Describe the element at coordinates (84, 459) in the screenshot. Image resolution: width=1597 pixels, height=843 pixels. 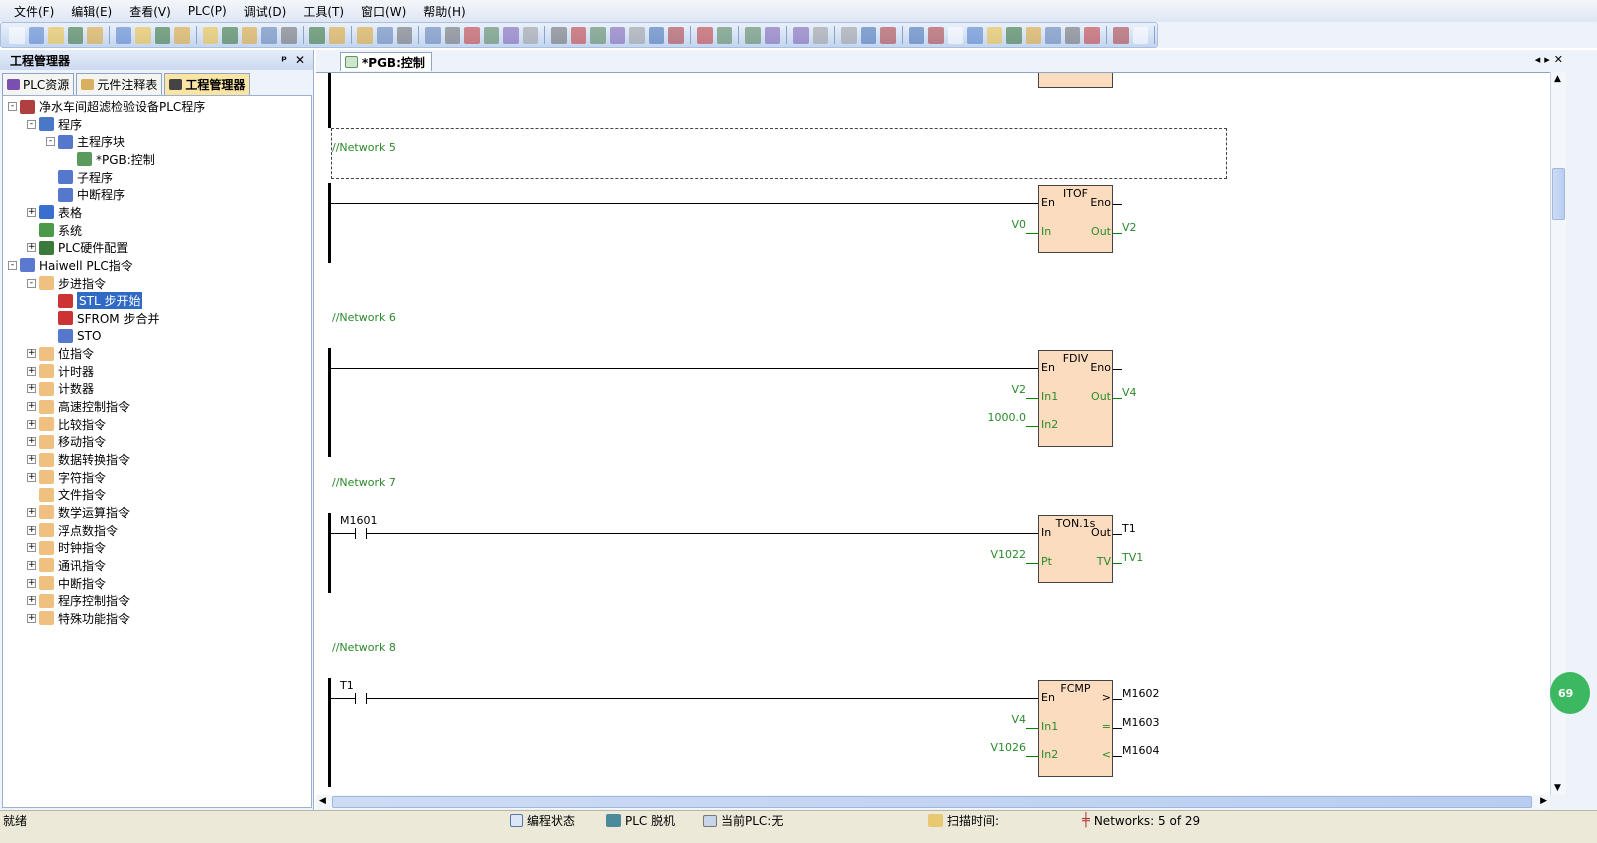
I see `tree-item: 数据转换指令` at that location.